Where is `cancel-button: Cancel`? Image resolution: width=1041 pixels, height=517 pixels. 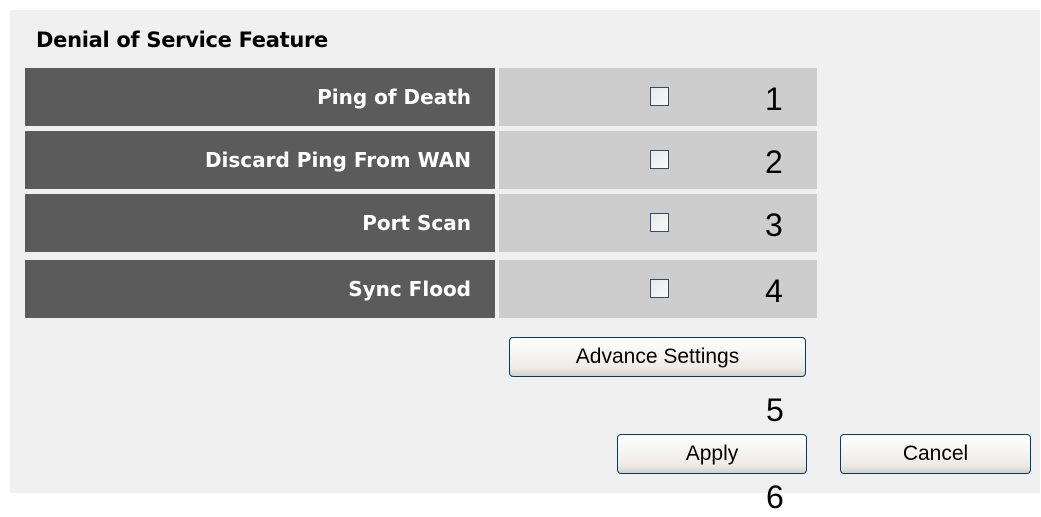 cancel-button: Cancel is located at coordinates (935, 454).